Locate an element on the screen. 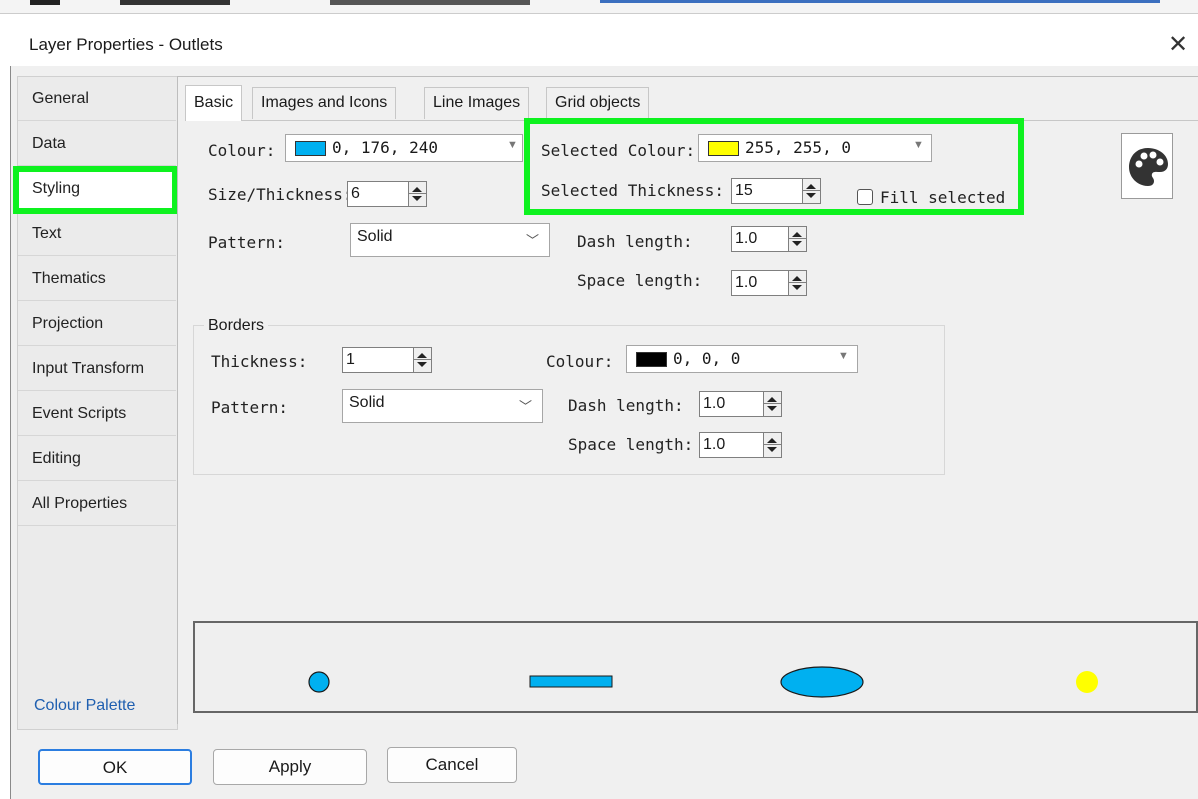 The height and width of the screenshot is (799, 1198). tab-line-images: Line Images is located at coordinates (477, 103).